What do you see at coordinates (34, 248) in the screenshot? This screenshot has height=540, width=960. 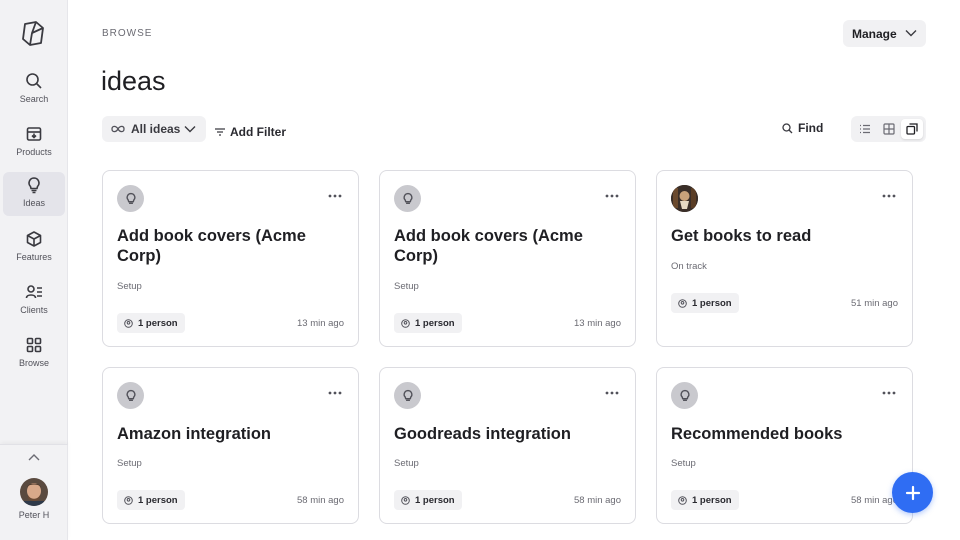 I see `sidebar-item-features: Features` at bounding box center [34, 248].